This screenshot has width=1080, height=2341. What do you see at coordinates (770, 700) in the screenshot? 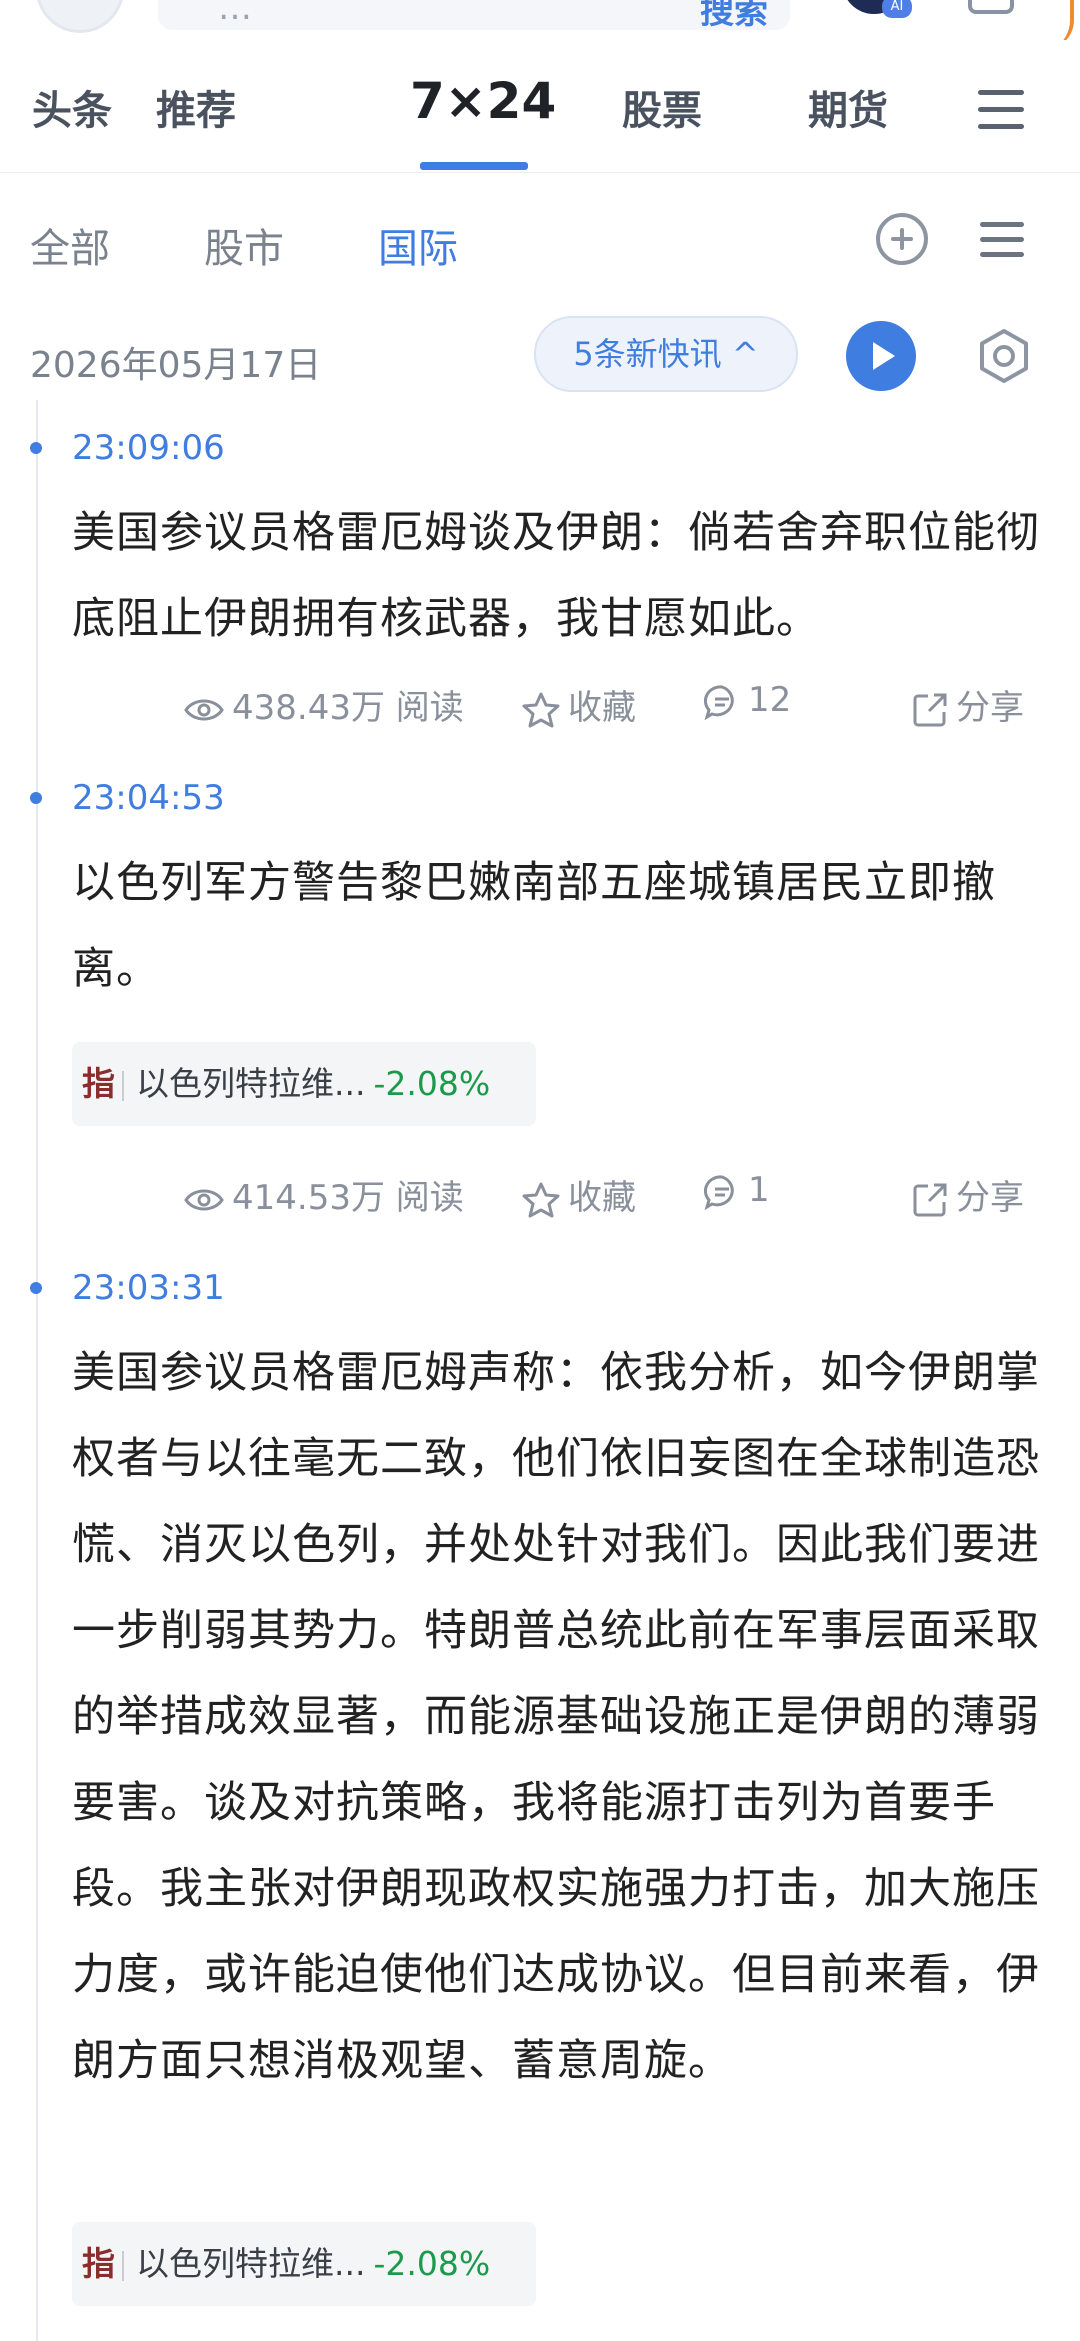
I see `comment-count: 12` at bounding box center [770, 700].